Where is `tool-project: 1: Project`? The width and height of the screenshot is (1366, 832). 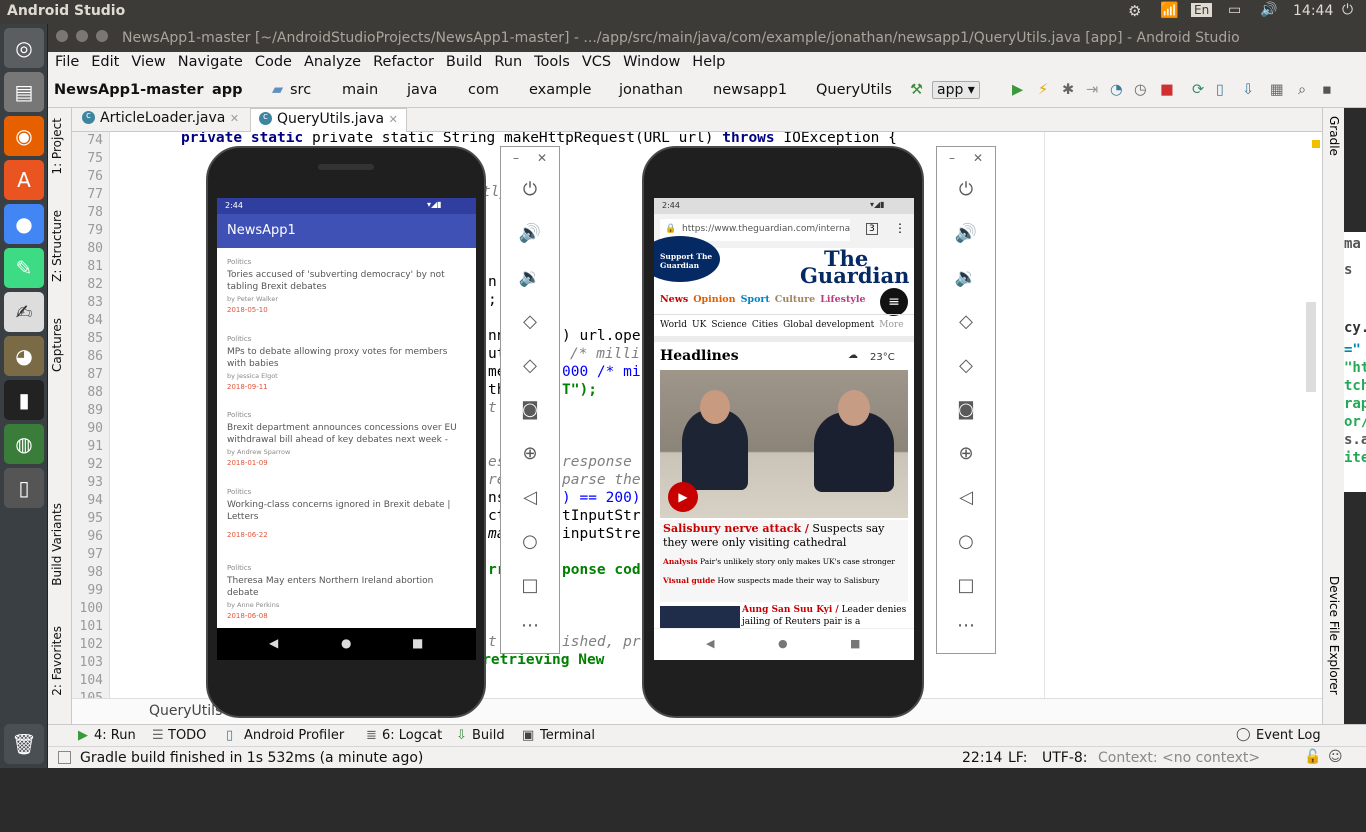 tool-project: 1: Project is located at coordinates (57, 146).